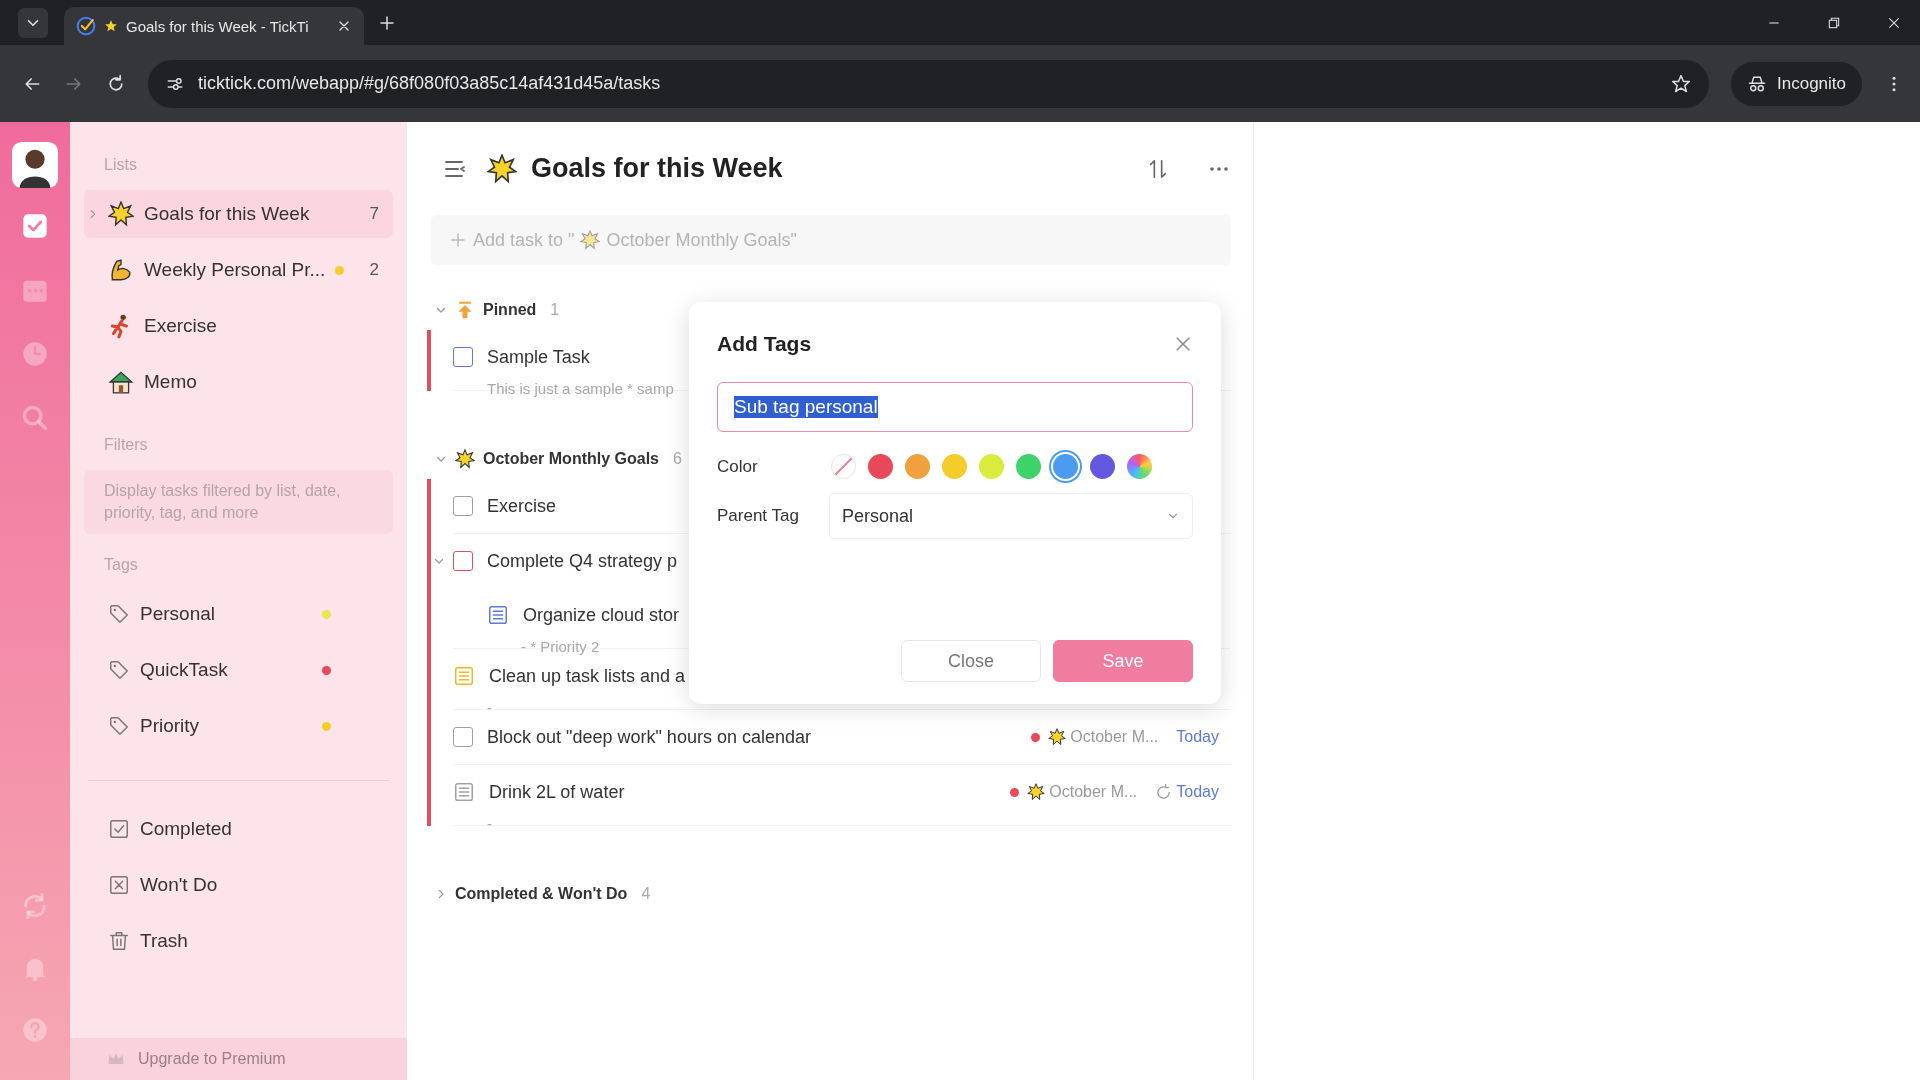  Describe the element at coordinates (560, 646) in the screenshot. I see `task-note: - * Priority 2` at that location.